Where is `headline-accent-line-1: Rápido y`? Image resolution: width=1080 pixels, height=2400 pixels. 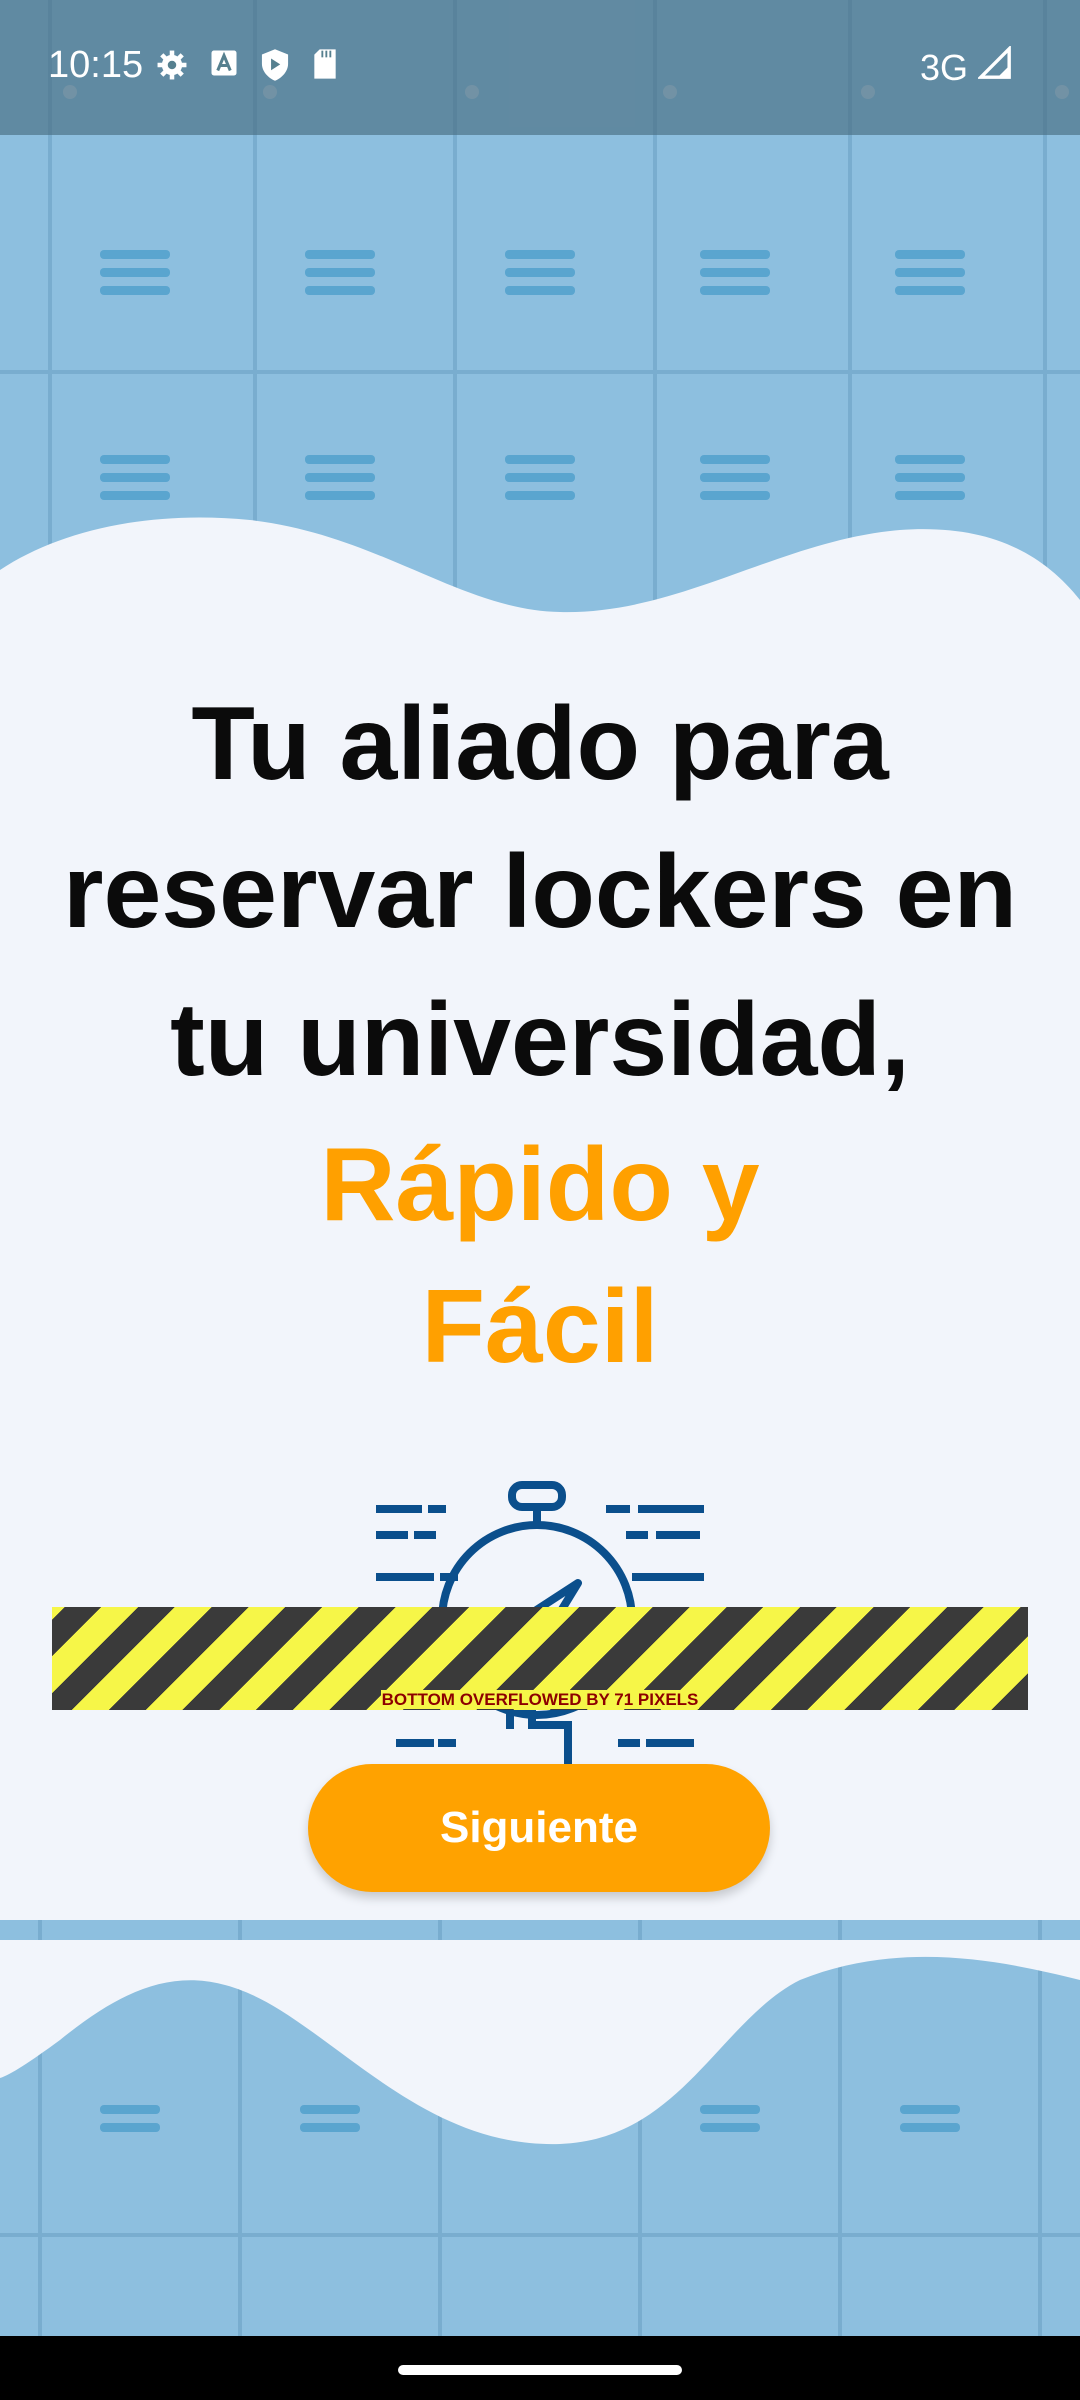 headline-accent-line-1: Rápido y is located at coordinates (540, 1185).